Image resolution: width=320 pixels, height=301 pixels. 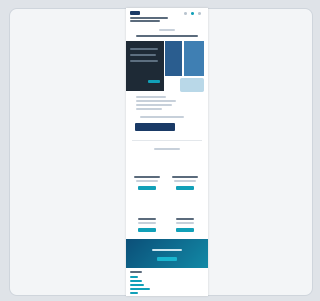 I want to click on section-heading, so click(x=167, y=149).